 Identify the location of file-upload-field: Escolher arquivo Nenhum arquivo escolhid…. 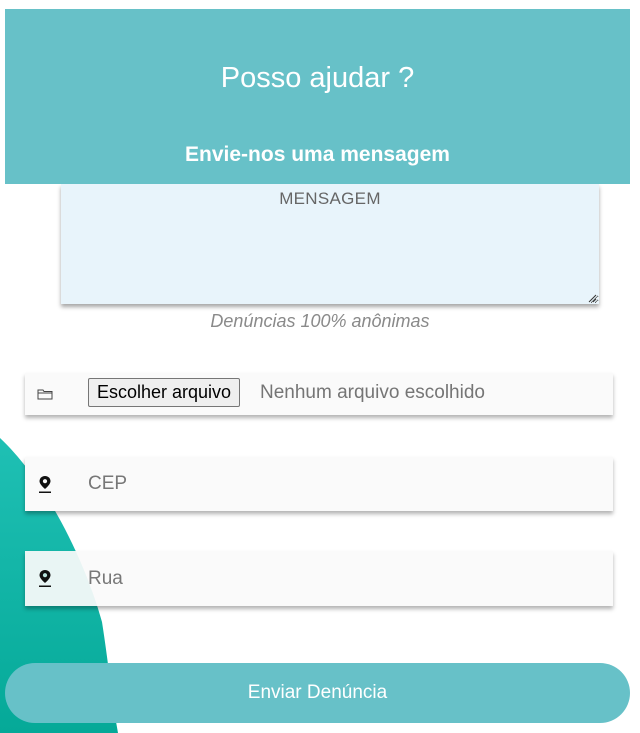
(319, 394).